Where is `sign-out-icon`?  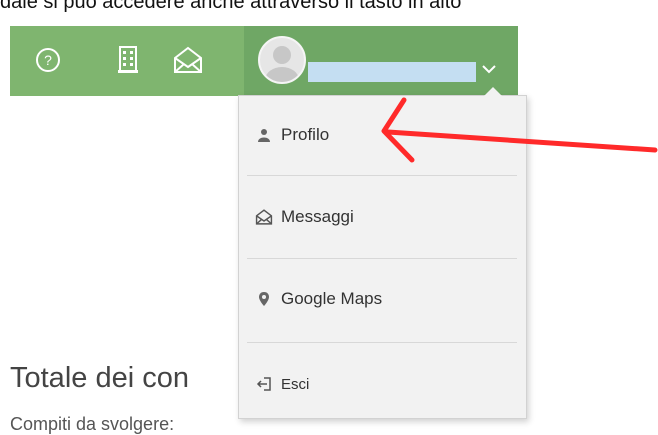
sign-out-icon is located at coordinates (264, 384).